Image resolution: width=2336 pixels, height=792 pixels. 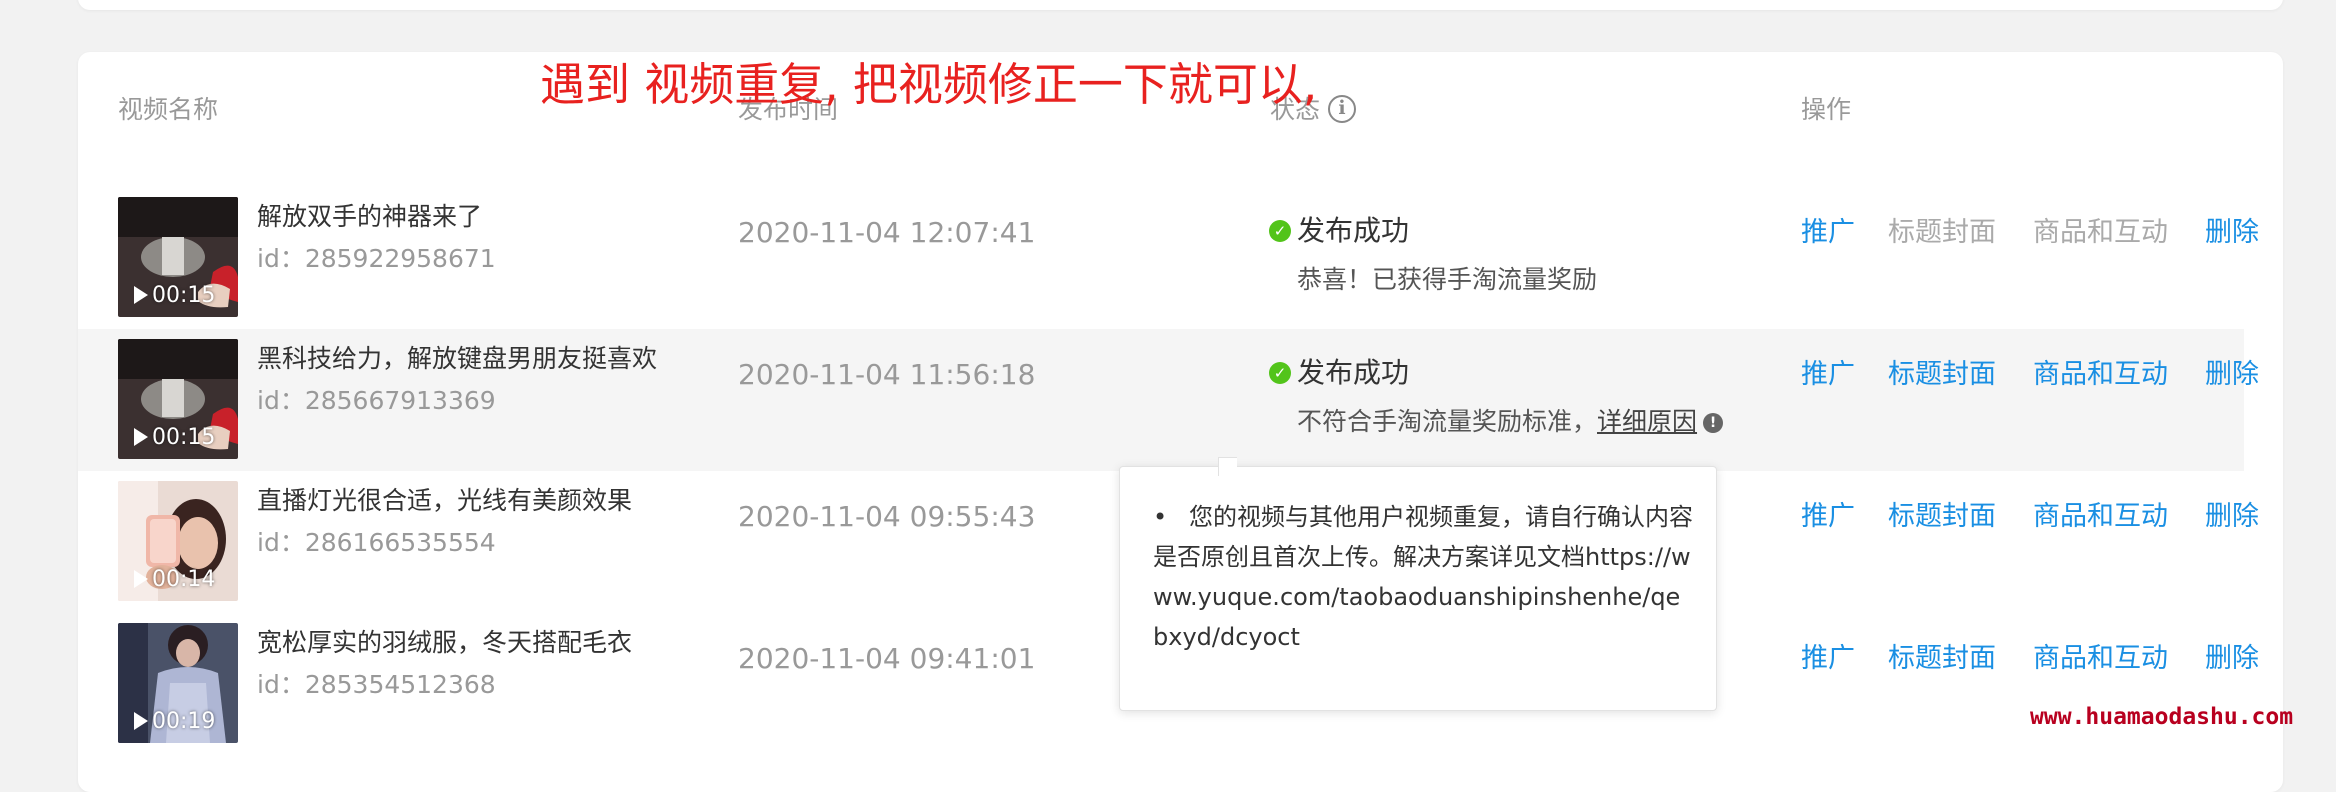 What do you see at coordinates (929, 84) in the screenshot?
I see `annotation-text: 遇到 视频重复, 把视频修正一下就可以,` at bounding box center [929, 84].